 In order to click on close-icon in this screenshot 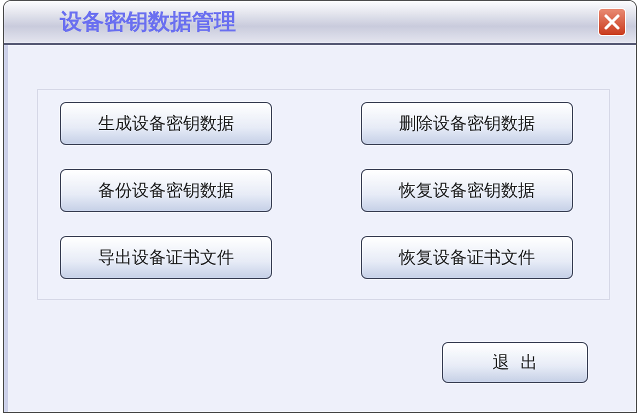, I will do `click(612, 22)`.